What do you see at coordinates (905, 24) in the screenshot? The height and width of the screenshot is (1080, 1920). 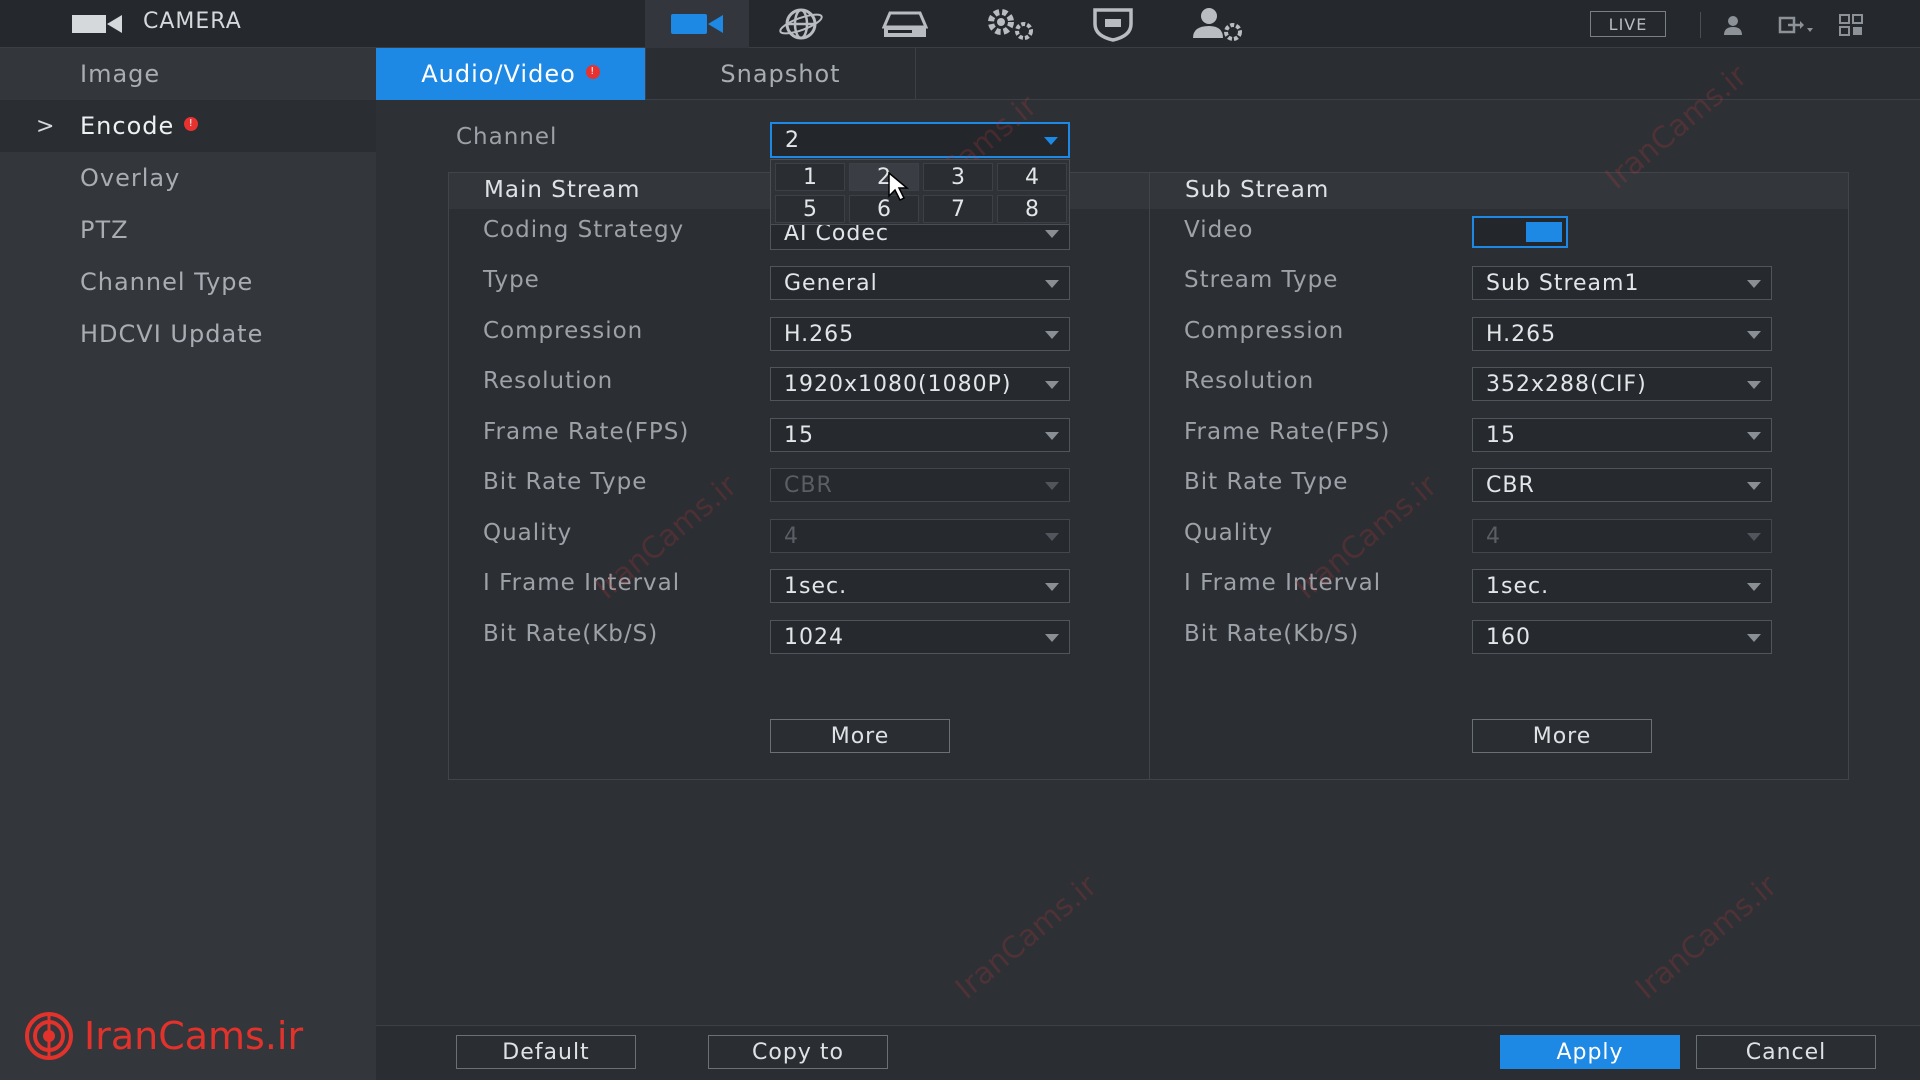 I see `nav-storage` at bounding box center [905, 24].